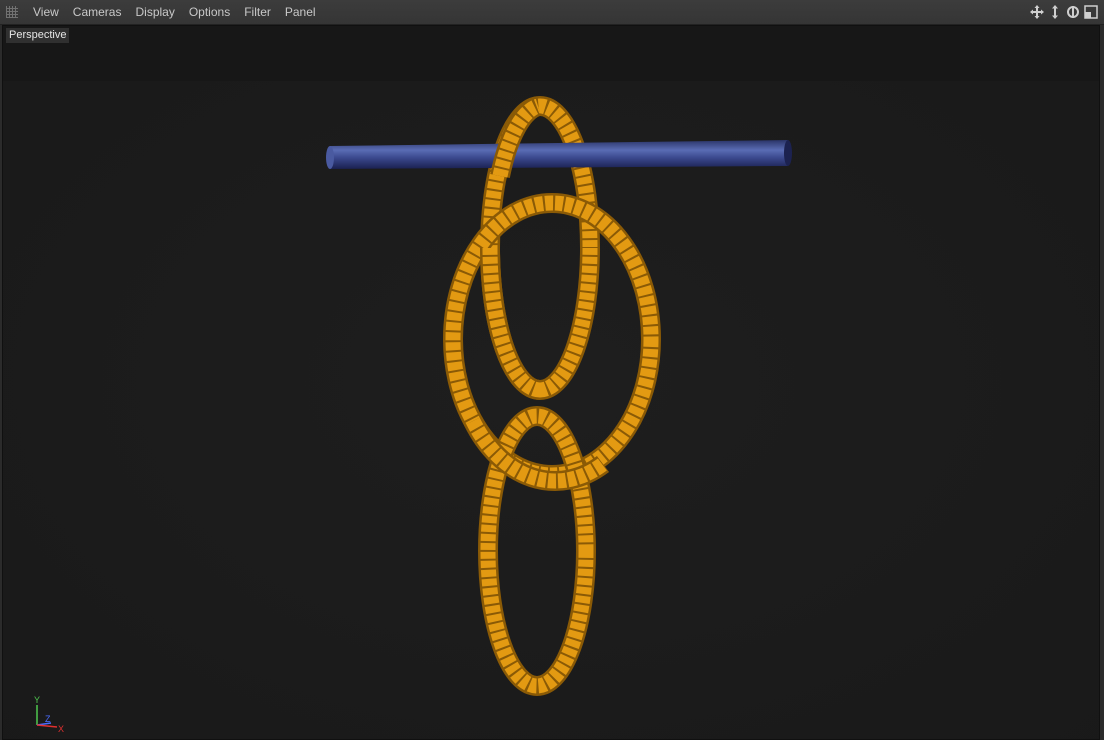 The width and height of the screenshot is (1104, 740). What do you see at coordinates (300, 12) in the screenshot?
I see `menu-panel: Panel` at bounding box center [300, 12].